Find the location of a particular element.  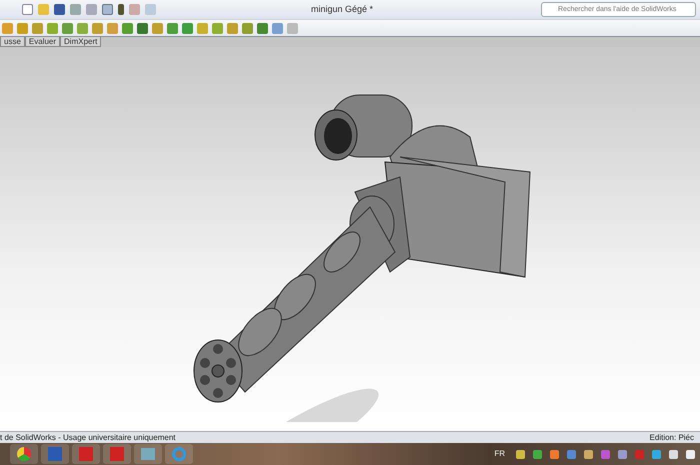

tab: usse is located at coordinates (12, 42).